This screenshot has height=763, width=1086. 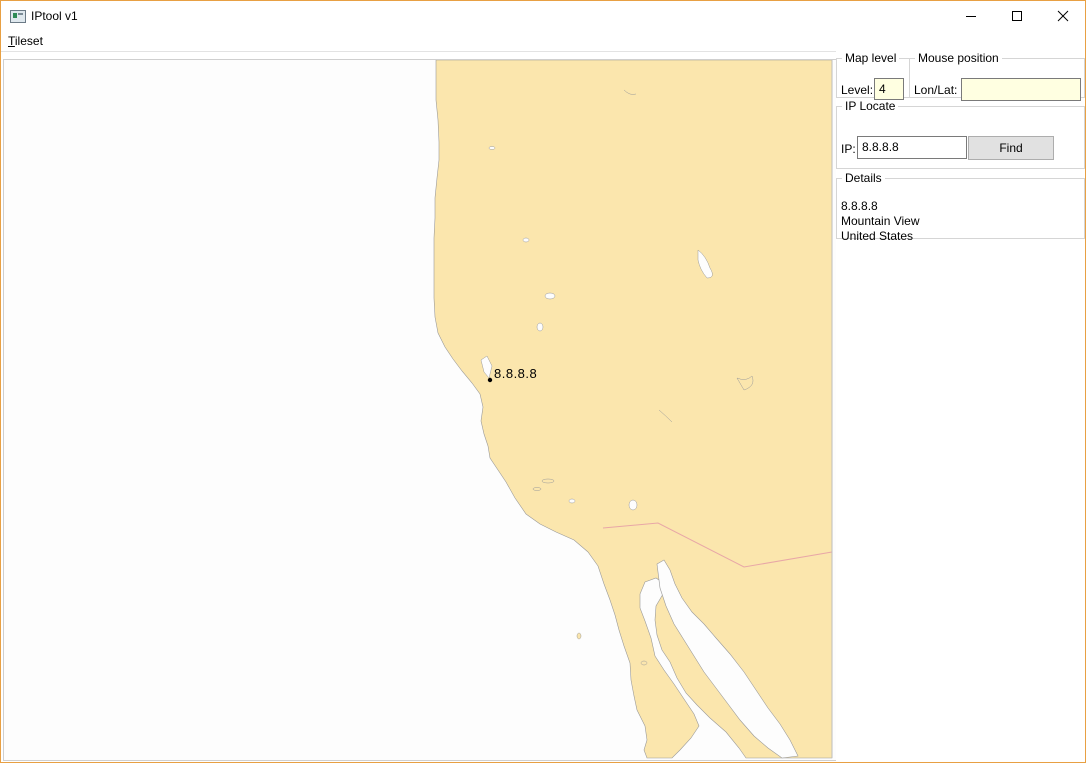 What do you see at coordinates (958, 58) in the screenshot?
I see `mouse-position-legend: Mouse position` at bounding box center [958, 58].